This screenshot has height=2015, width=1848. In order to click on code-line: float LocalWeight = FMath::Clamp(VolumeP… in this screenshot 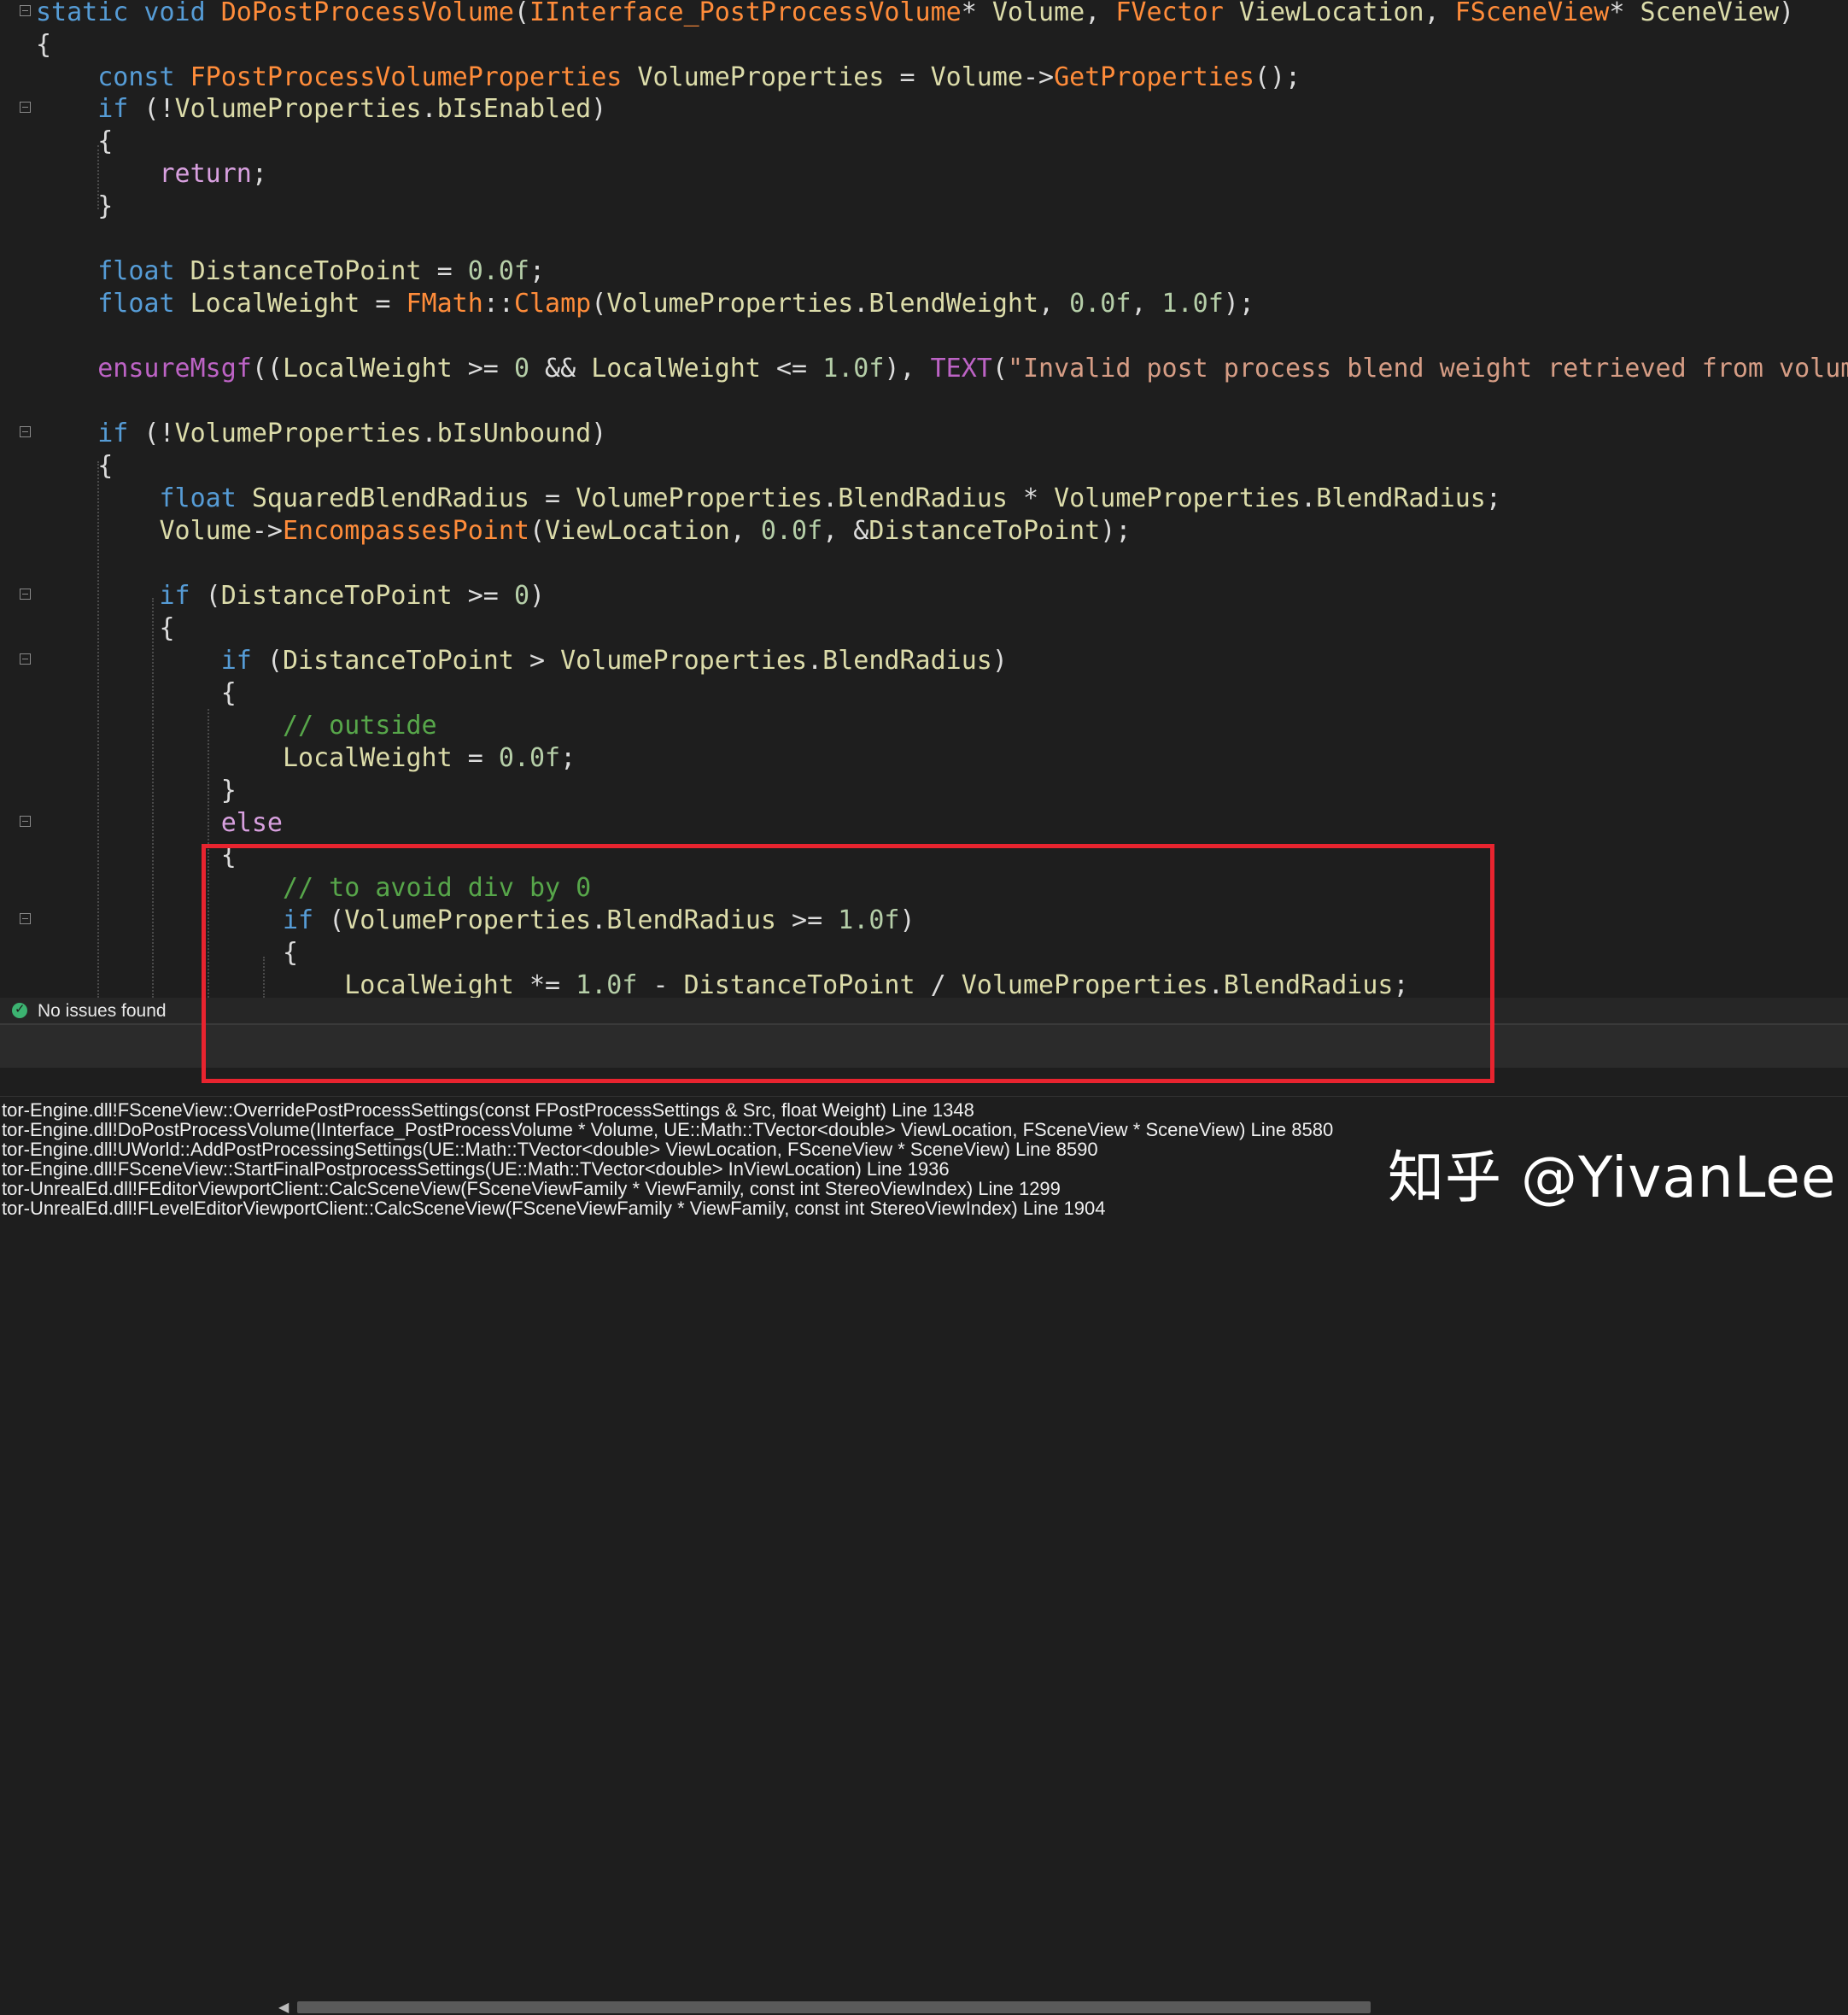, I will do `click(645, 304)`.